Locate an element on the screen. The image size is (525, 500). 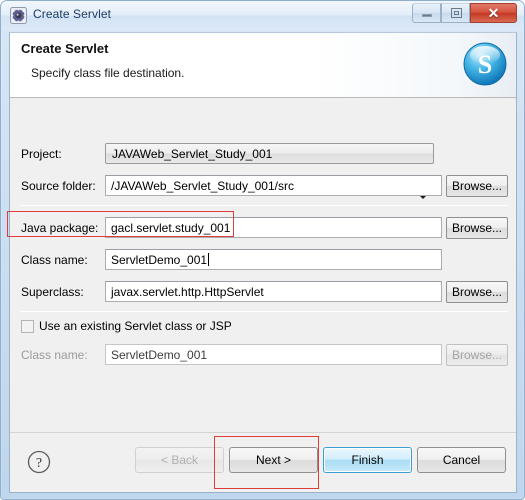
java-package-label: Java package: is located at coordinates (60, 228).